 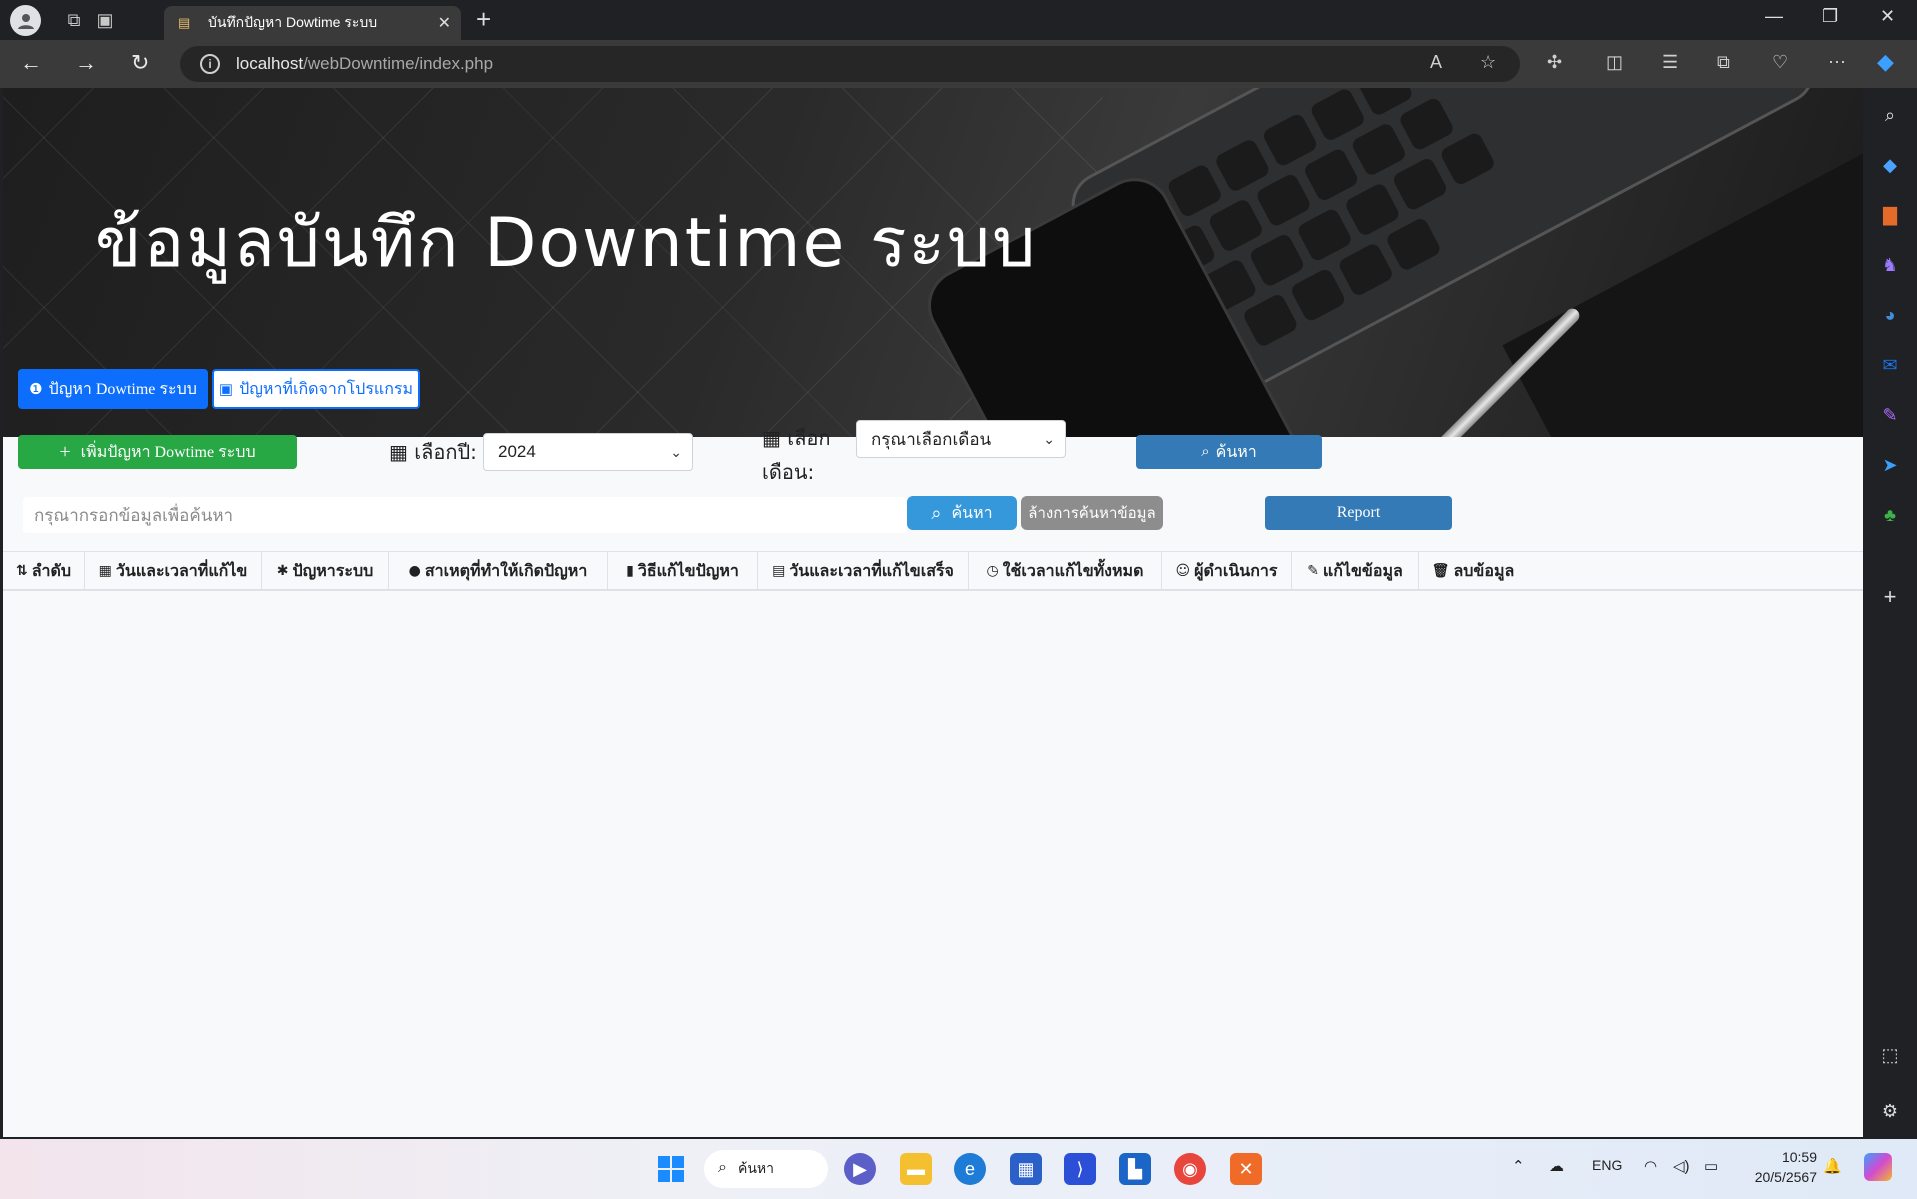 I want to click on tray-onedrive-icon: ☁, so click(x=1556, y=1166).